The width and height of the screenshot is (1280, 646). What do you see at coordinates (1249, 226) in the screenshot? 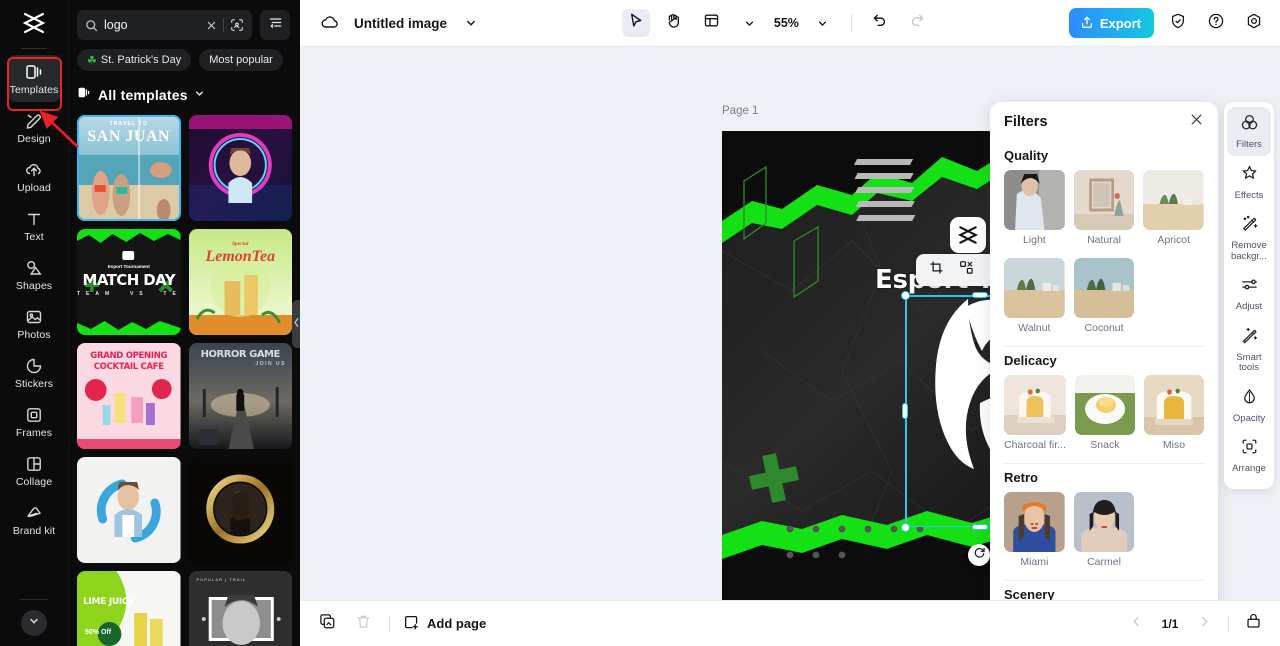
I see `remove-background-icon` at bounding box center [1249, 226].